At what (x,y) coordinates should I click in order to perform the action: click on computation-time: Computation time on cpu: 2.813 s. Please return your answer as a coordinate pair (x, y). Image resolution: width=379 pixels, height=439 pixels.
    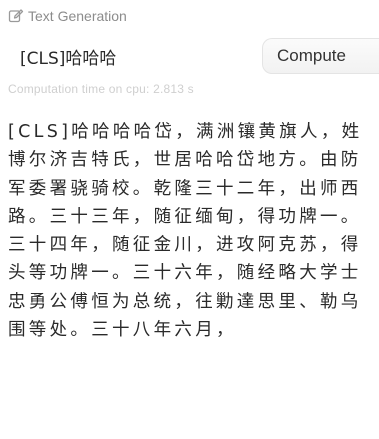
    Looking at the image, I should click on (101, 89).